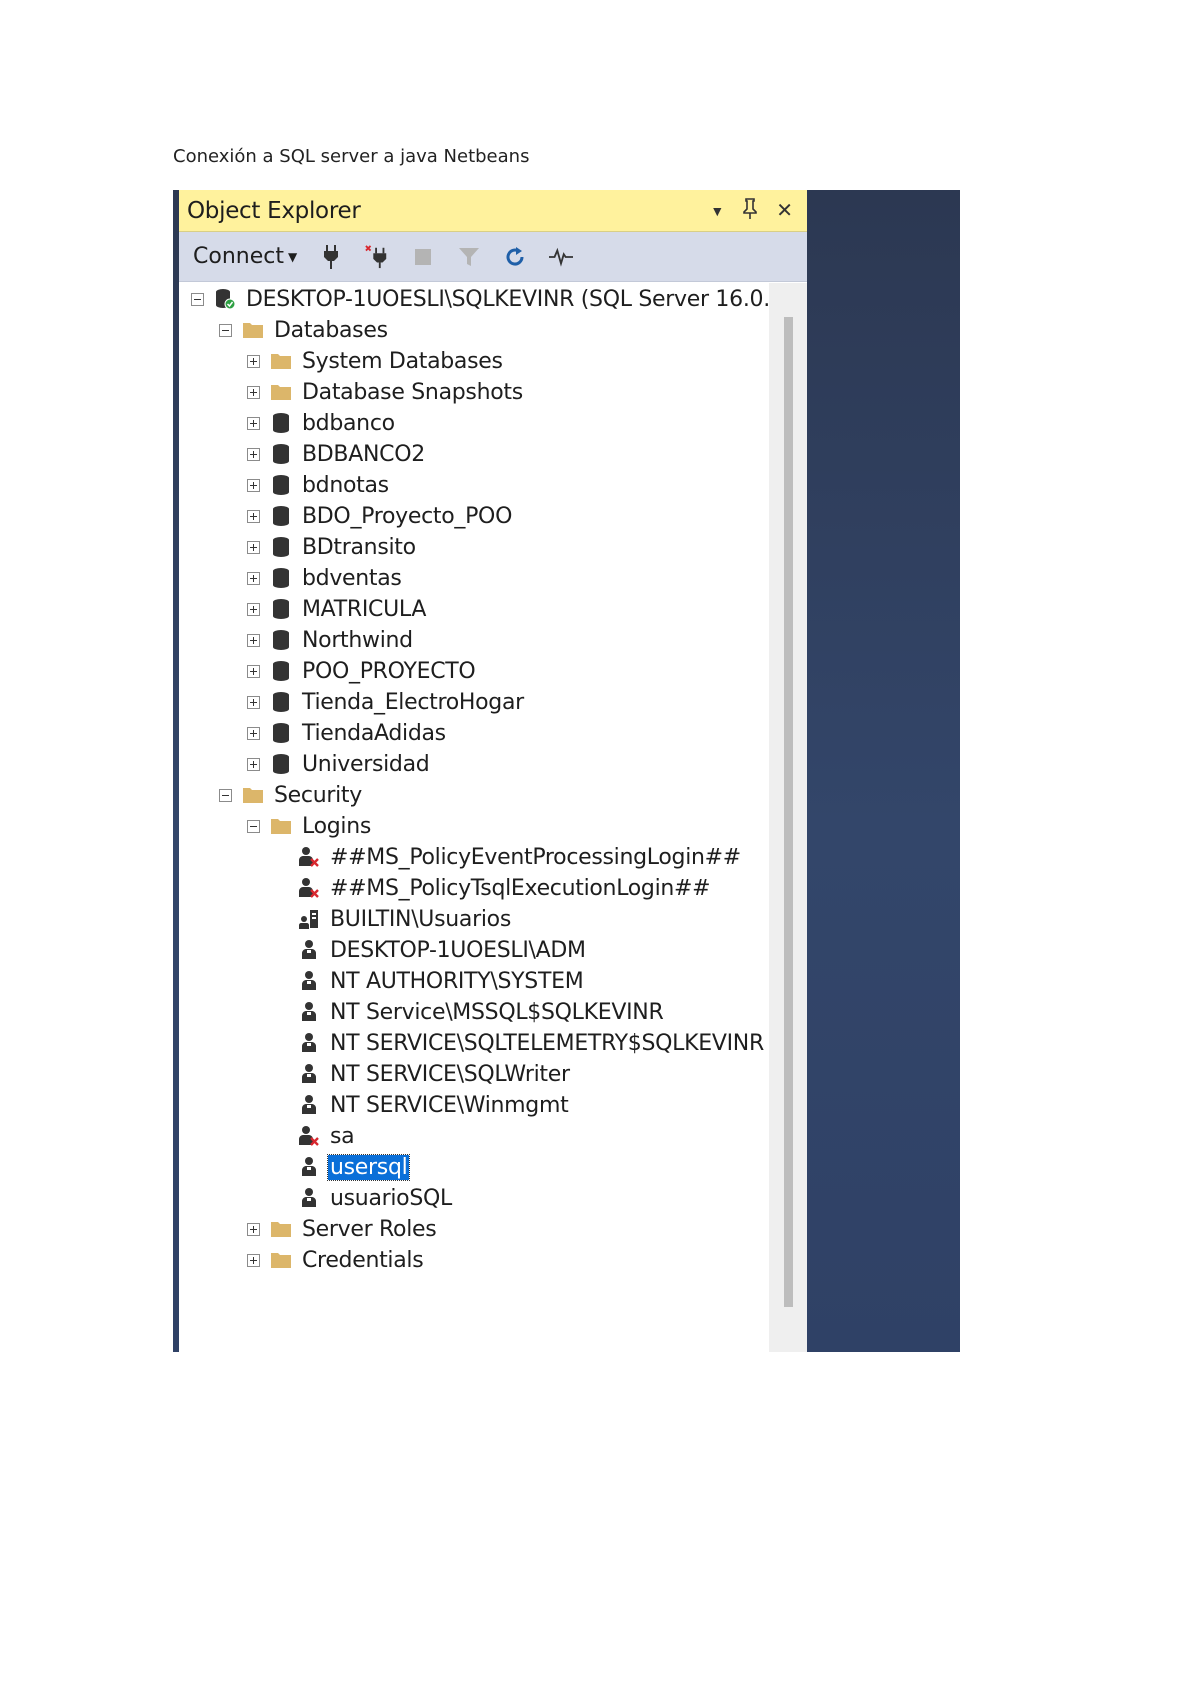  Describe the element at coordinates (331, 330) in the screenshot. I see `tree-node-label: Databases` at that location.